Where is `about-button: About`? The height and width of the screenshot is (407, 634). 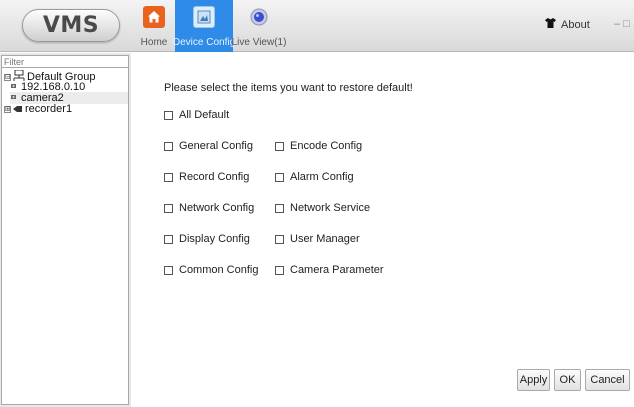
about-button: About is located at coordinates (567, 24).